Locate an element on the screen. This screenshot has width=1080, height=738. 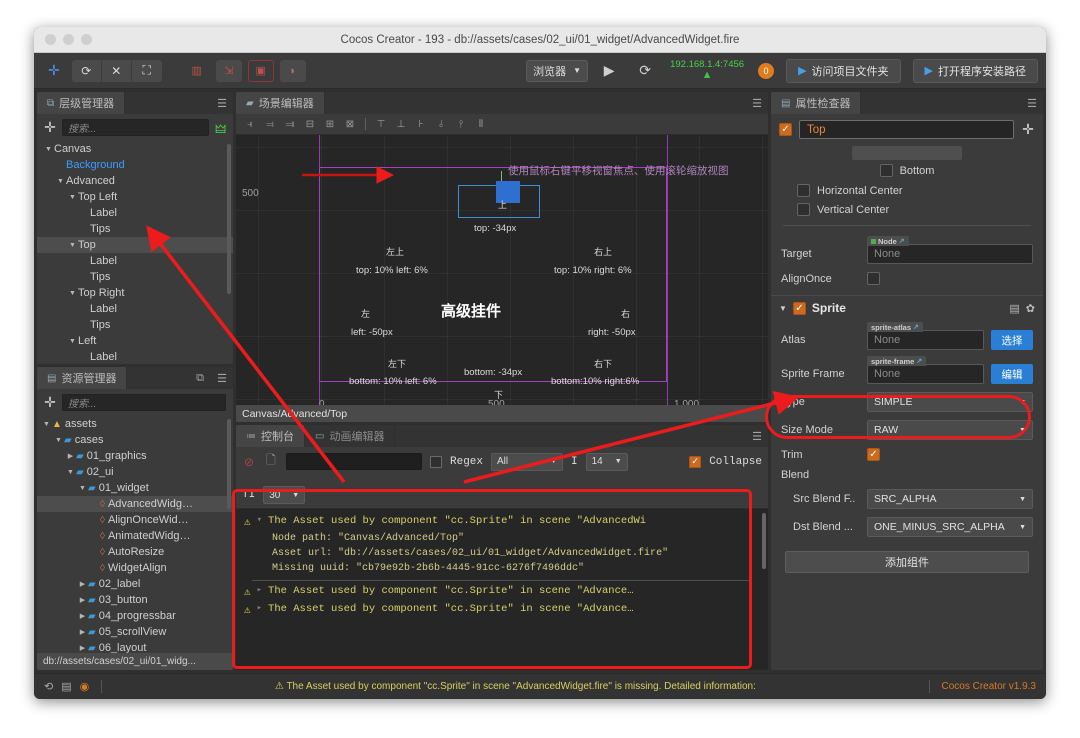
assets-menu-icon: ☰ is located at coordinates (222, 378).